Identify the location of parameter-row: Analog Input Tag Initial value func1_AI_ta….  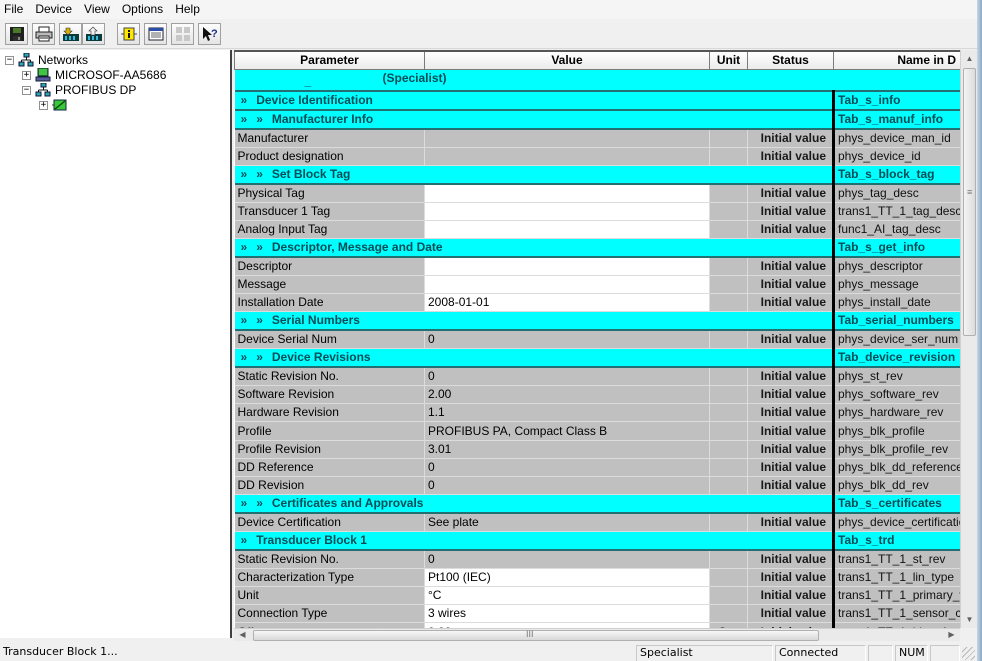
(597, 229).